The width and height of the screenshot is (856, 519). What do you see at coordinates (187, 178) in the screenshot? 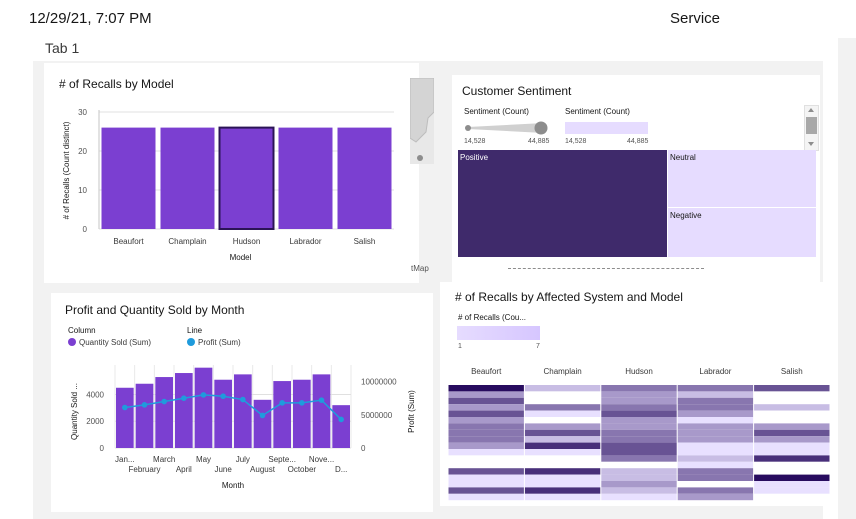
I see `bar-champlain` at bounding box center [187, 178].